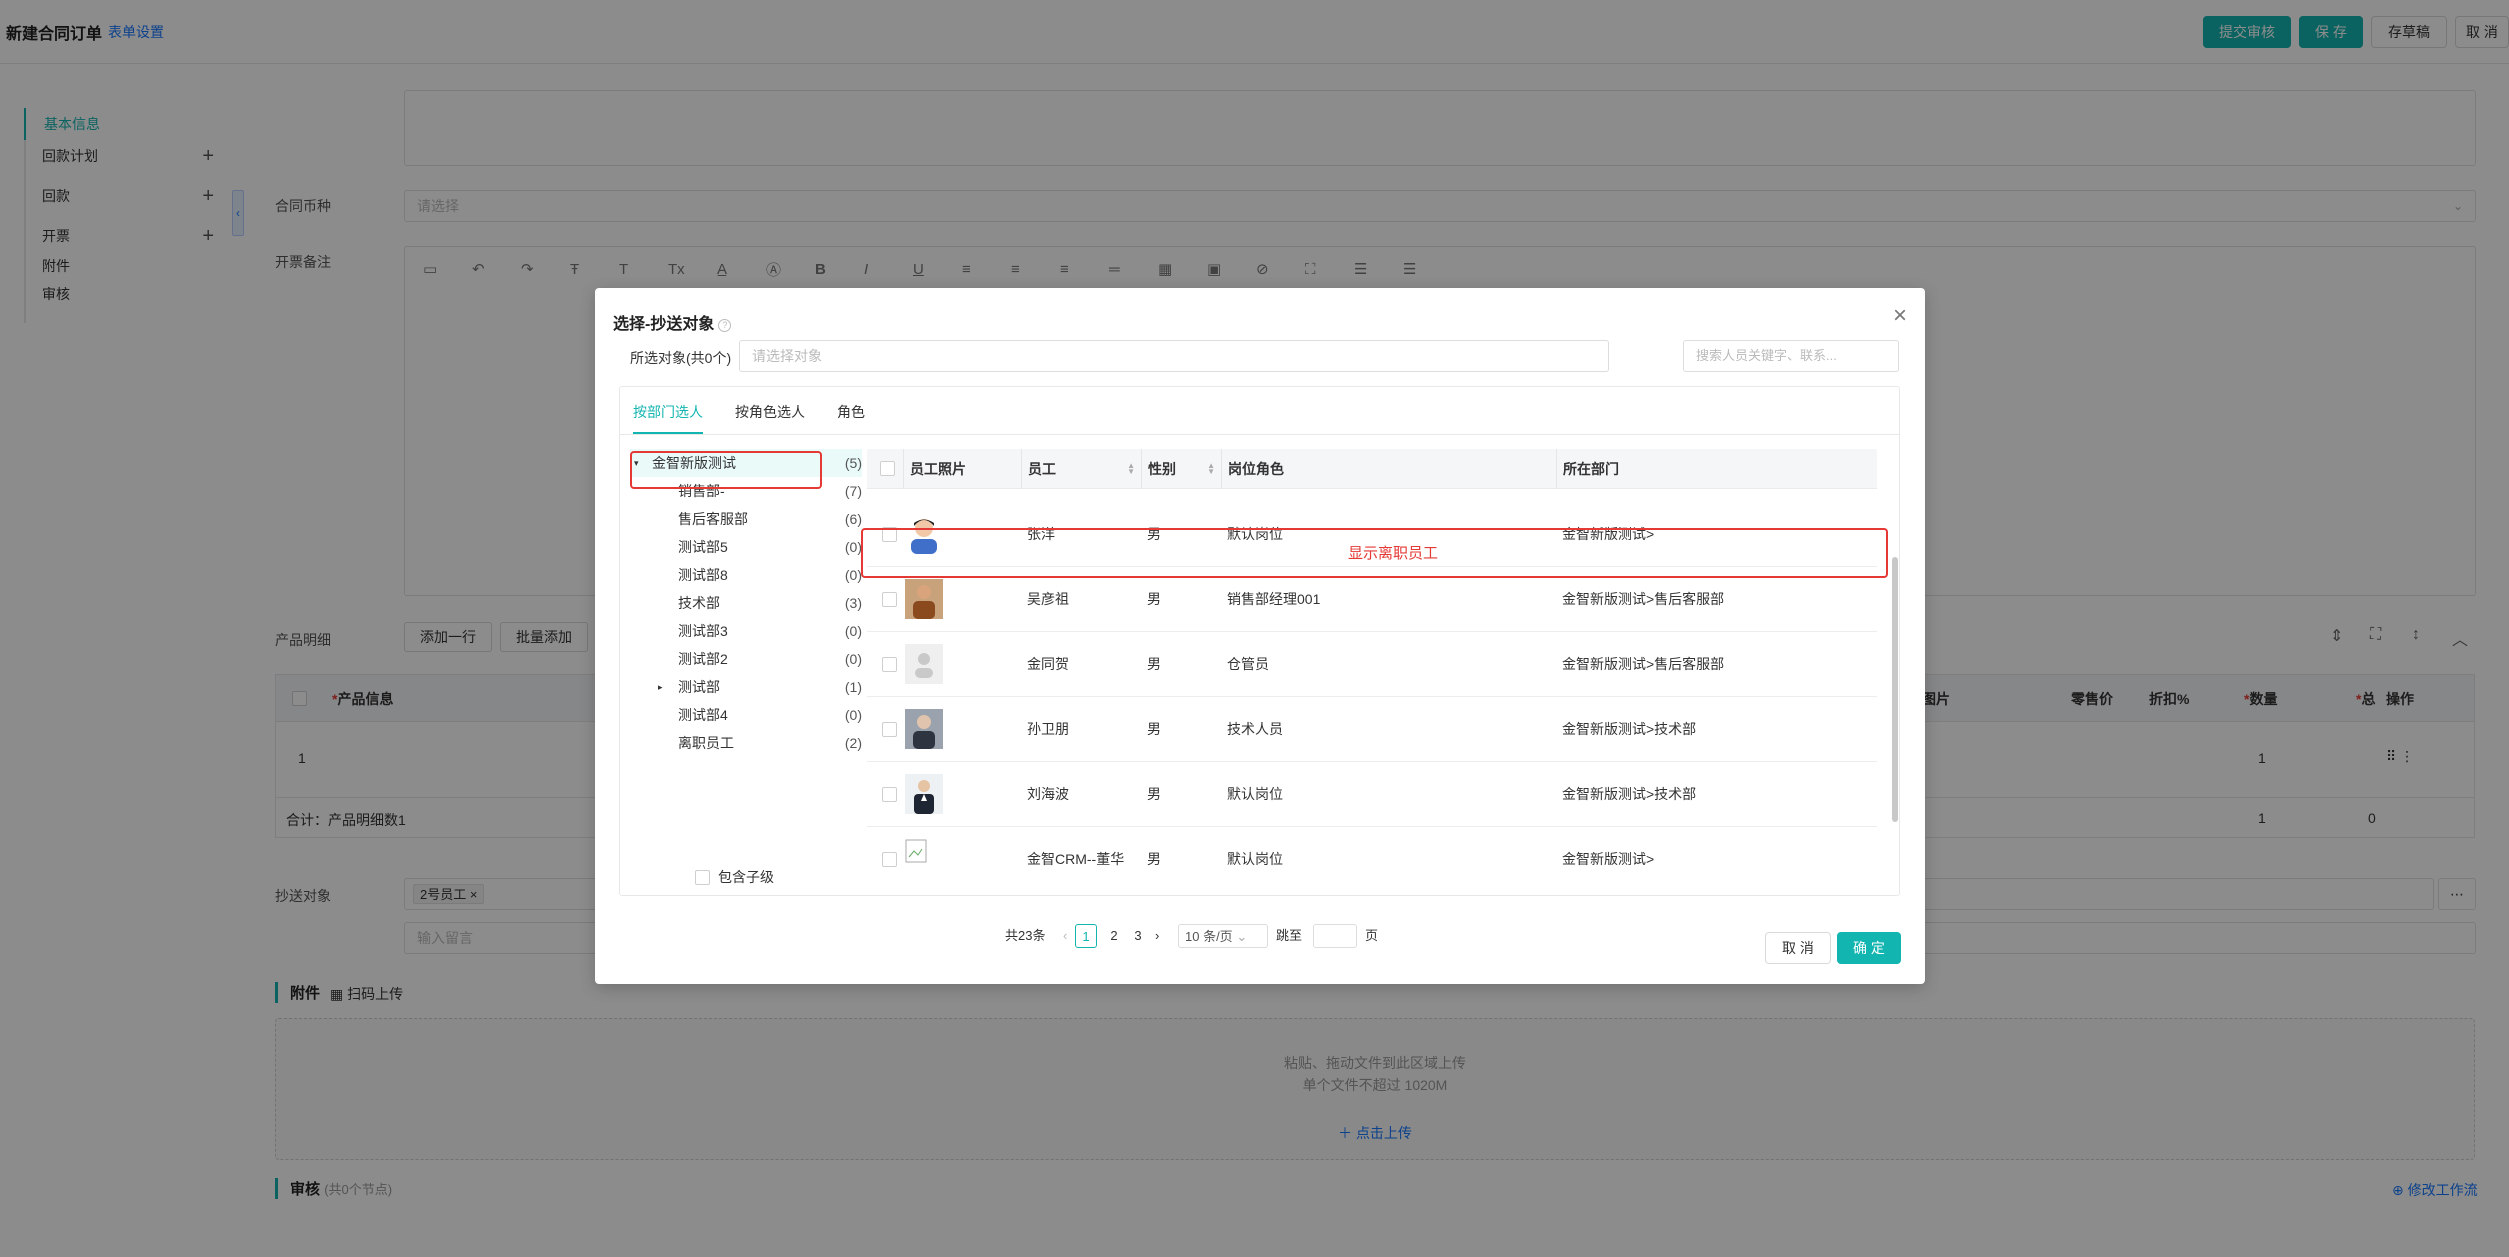 The image size is (2509, 1257). What do you see at coordinates (1388, 469) in the screenshot?
I see `col-role: 岗位角色` at bounding box center [1388, 469].